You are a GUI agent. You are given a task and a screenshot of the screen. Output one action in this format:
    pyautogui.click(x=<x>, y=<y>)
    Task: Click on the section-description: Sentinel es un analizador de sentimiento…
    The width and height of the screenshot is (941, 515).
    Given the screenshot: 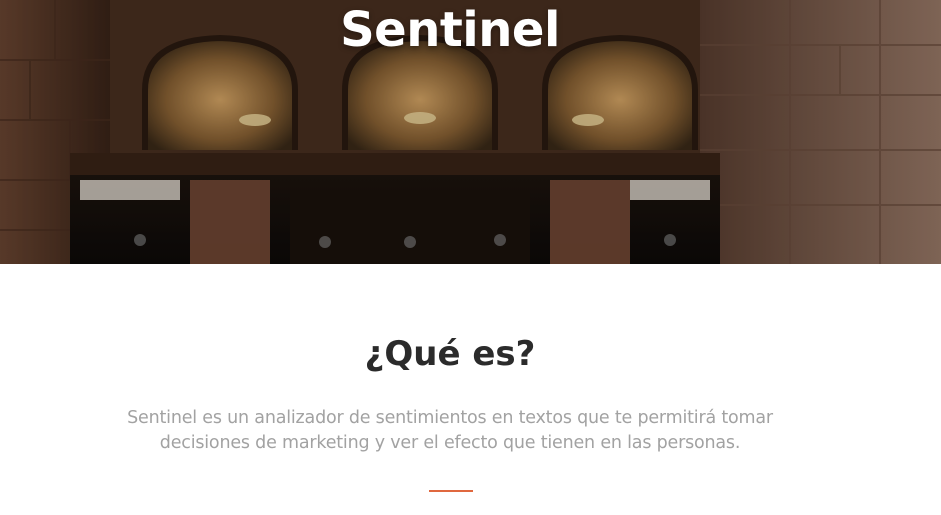 What is the action you would take?
    pyautogui.click(x=450, y=430)
    